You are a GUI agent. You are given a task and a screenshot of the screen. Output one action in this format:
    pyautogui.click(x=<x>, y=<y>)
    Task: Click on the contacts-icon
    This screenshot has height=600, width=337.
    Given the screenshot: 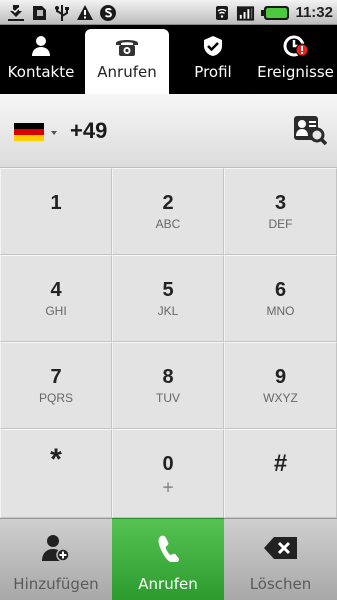 What is the action you would take?
    pyautogui.click(x=41, y=46)
    